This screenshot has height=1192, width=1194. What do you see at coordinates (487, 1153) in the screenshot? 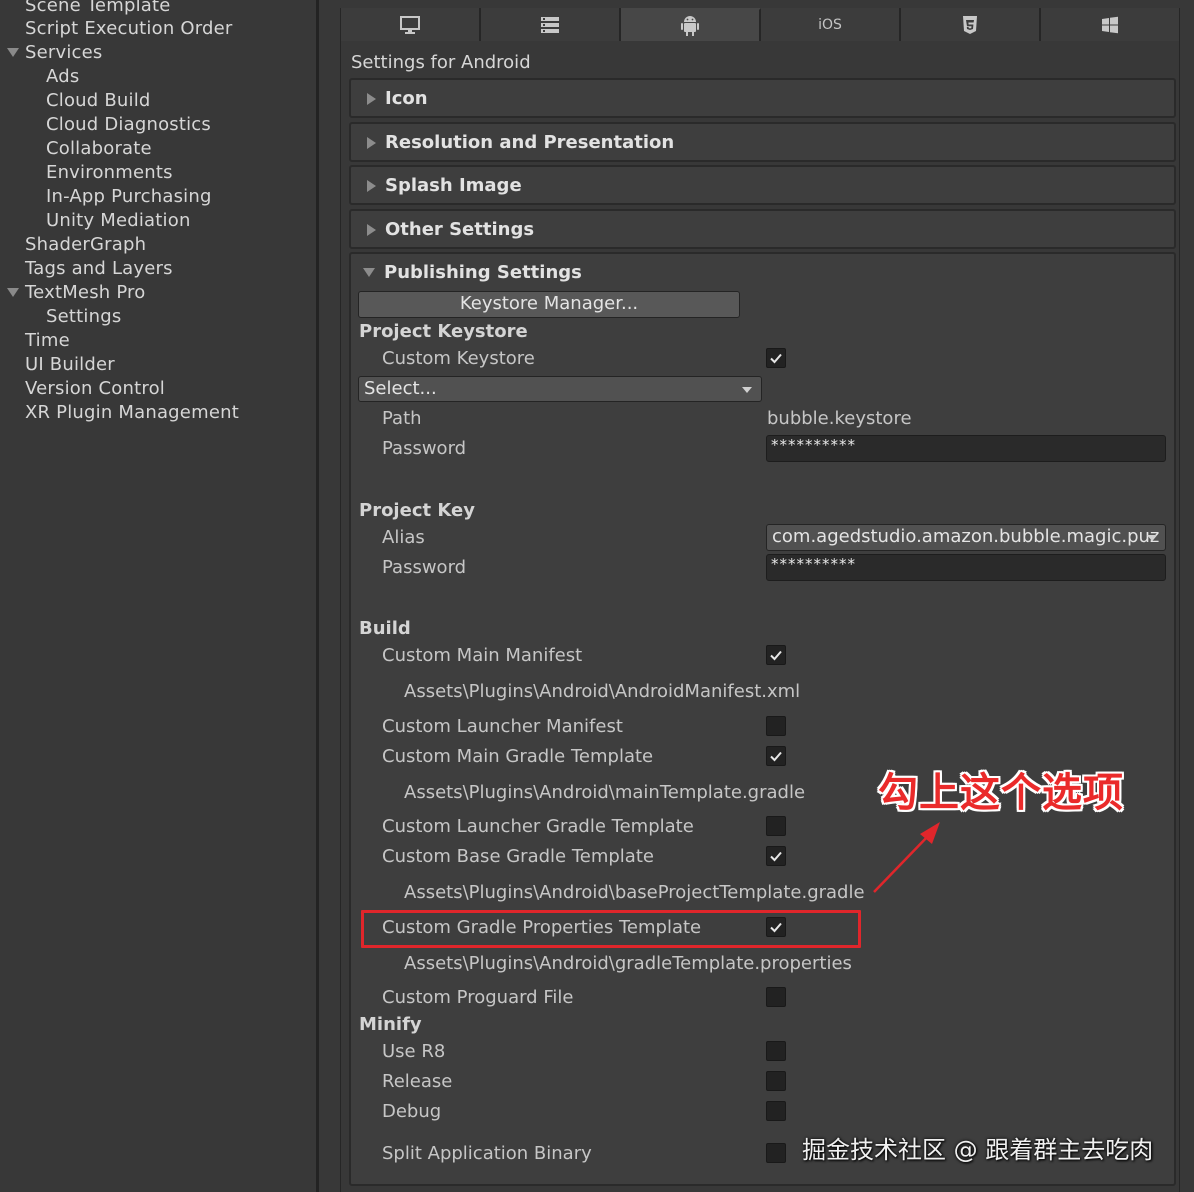
I see `split-application-binary-label: Split Application Binary` at bounding box center [487, 1153].